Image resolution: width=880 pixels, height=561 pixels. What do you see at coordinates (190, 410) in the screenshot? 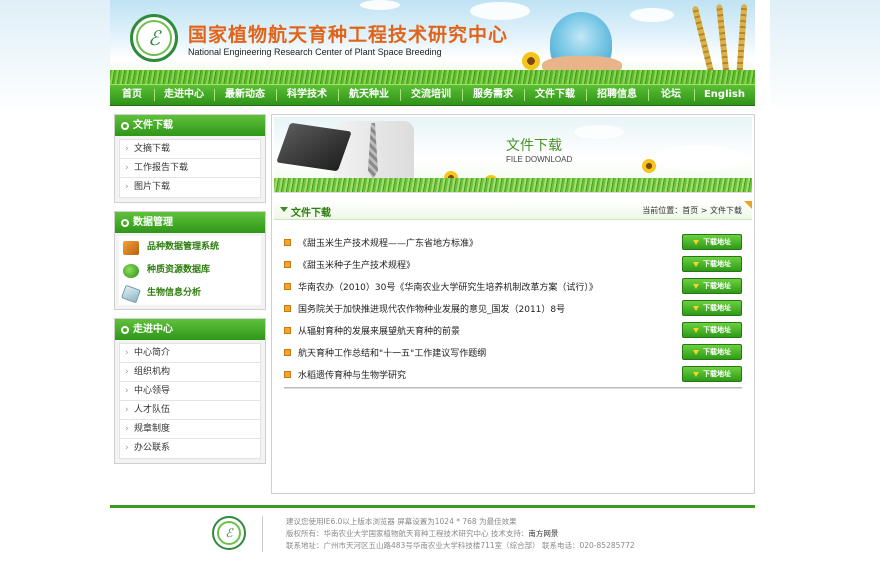
I see `sidebar-item-talent: 人才队伍` at bounding box center [190, 410].